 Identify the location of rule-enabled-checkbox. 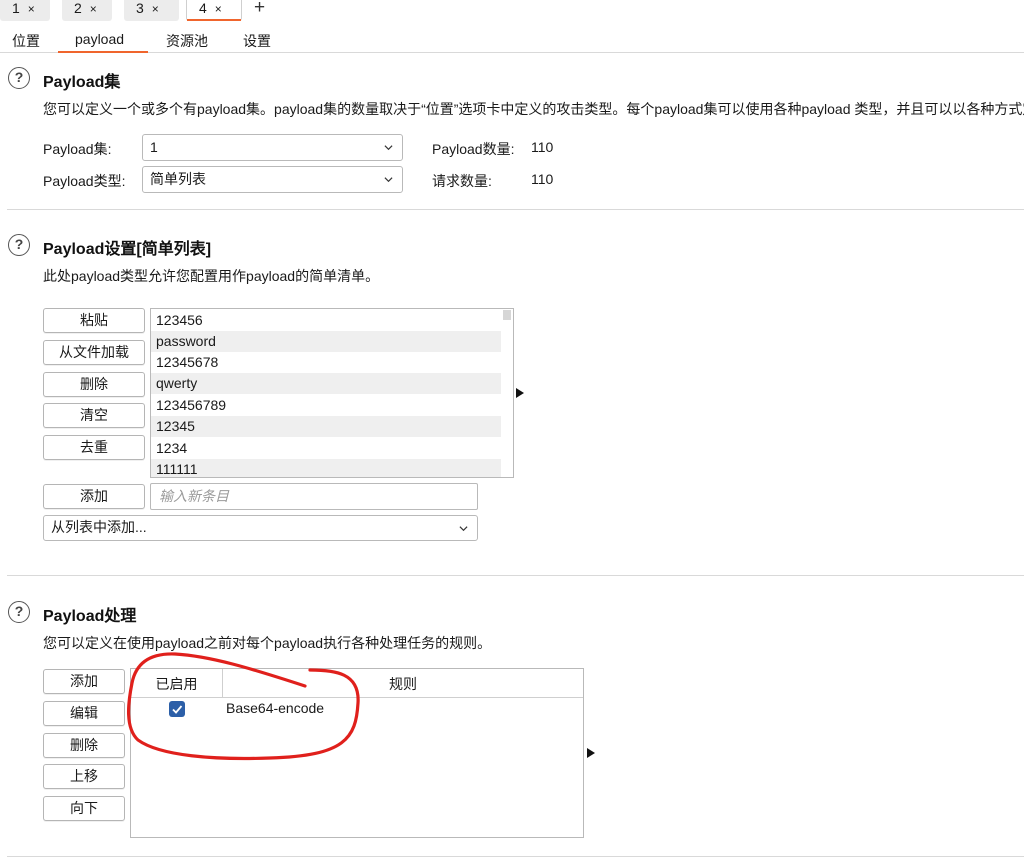
(177, 709).